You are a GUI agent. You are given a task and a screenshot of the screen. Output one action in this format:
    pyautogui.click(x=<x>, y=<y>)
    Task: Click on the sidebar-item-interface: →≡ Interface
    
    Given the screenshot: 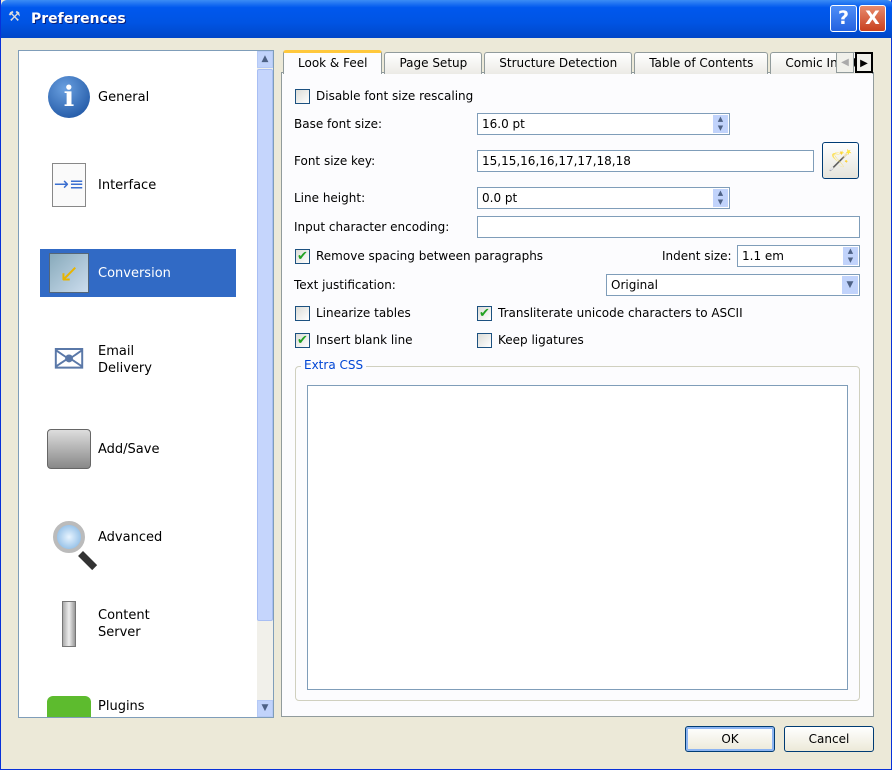 What is the action you would take?
    pyautogui.click(x=138, y=185)
    